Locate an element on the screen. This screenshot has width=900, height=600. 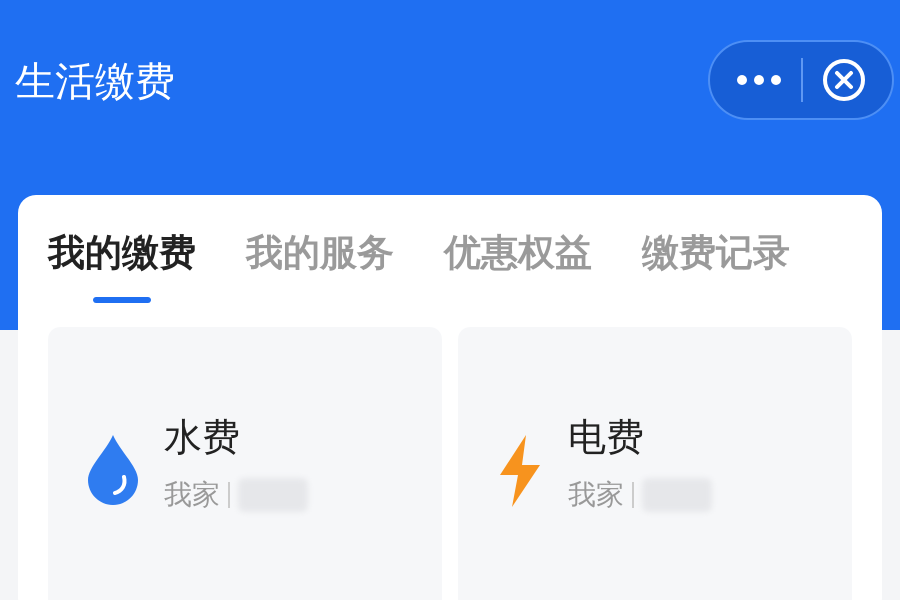
bill-name: 水费 is located at coordinates (202, 437).